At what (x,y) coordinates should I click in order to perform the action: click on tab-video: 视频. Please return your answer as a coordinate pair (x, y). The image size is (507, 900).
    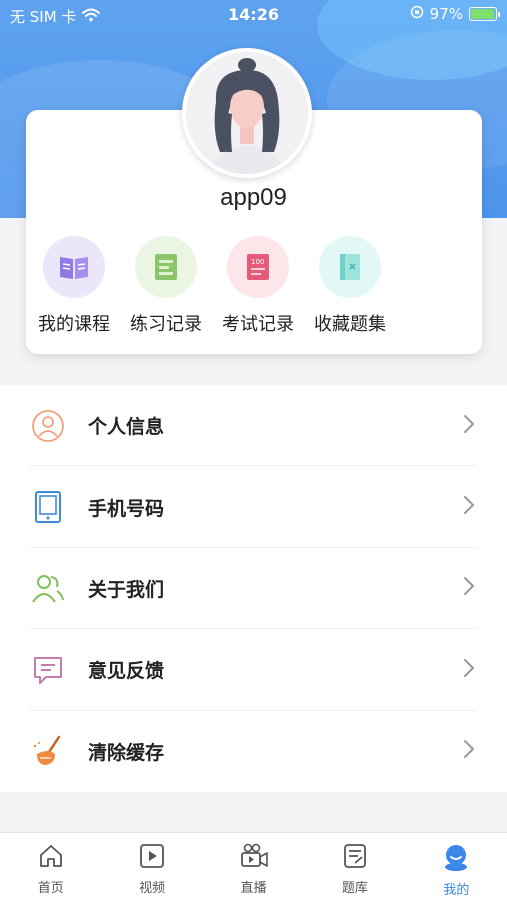
    Looking at the image, I should click on (151, 866).